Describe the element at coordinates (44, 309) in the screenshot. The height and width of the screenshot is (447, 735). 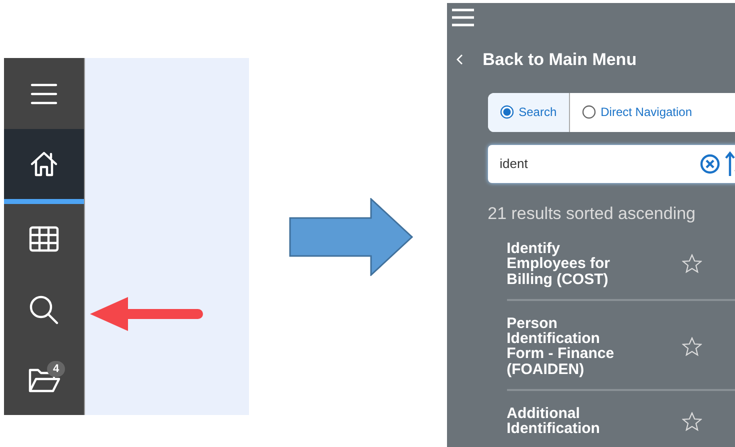
I see `search-icon` at that location.